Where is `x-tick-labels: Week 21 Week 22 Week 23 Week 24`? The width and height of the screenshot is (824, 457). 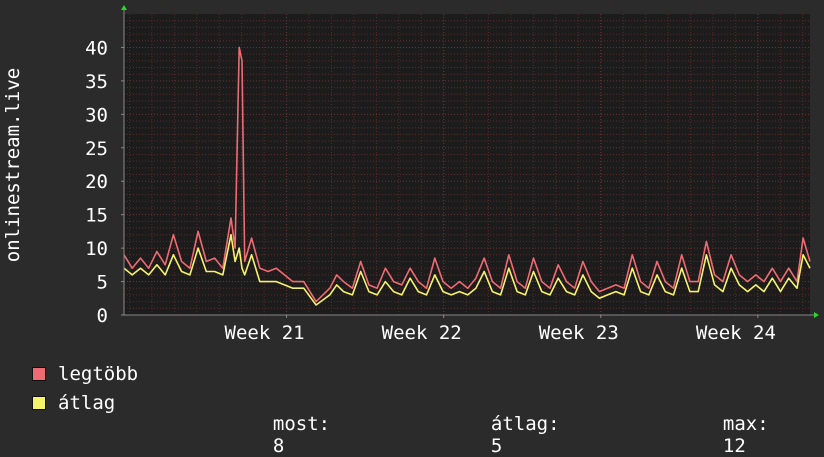
x-tick-labels: Week 21 Week 22 Week 23 Week 24 is located at coordinates (500, 333).